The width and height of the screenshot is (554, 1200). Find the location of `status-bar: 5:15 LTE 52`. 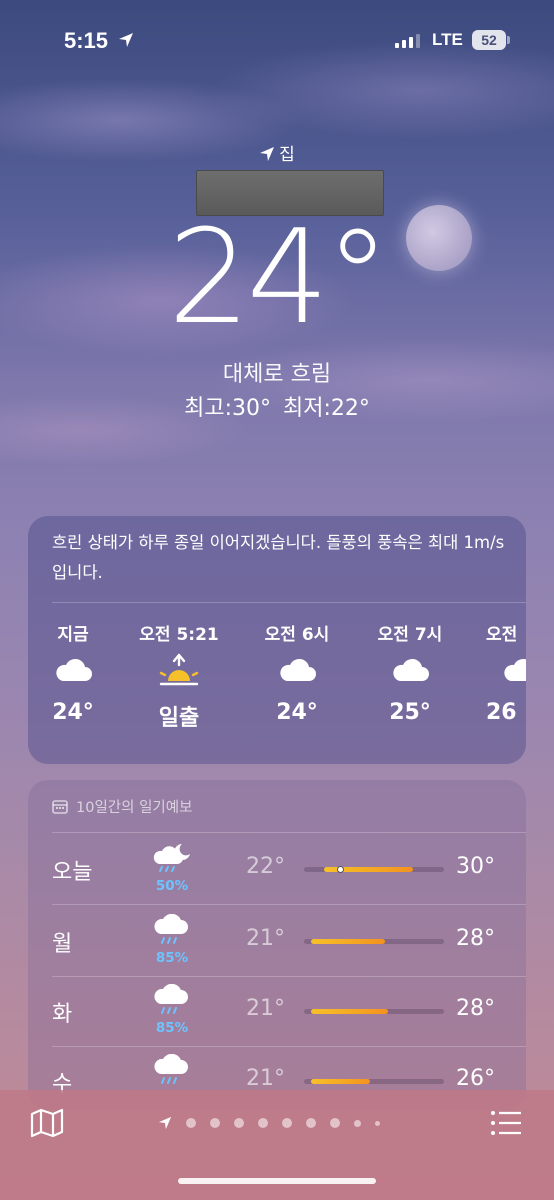

status-bar: 5:15 LTE 52 is located at coordinates (277, 43).